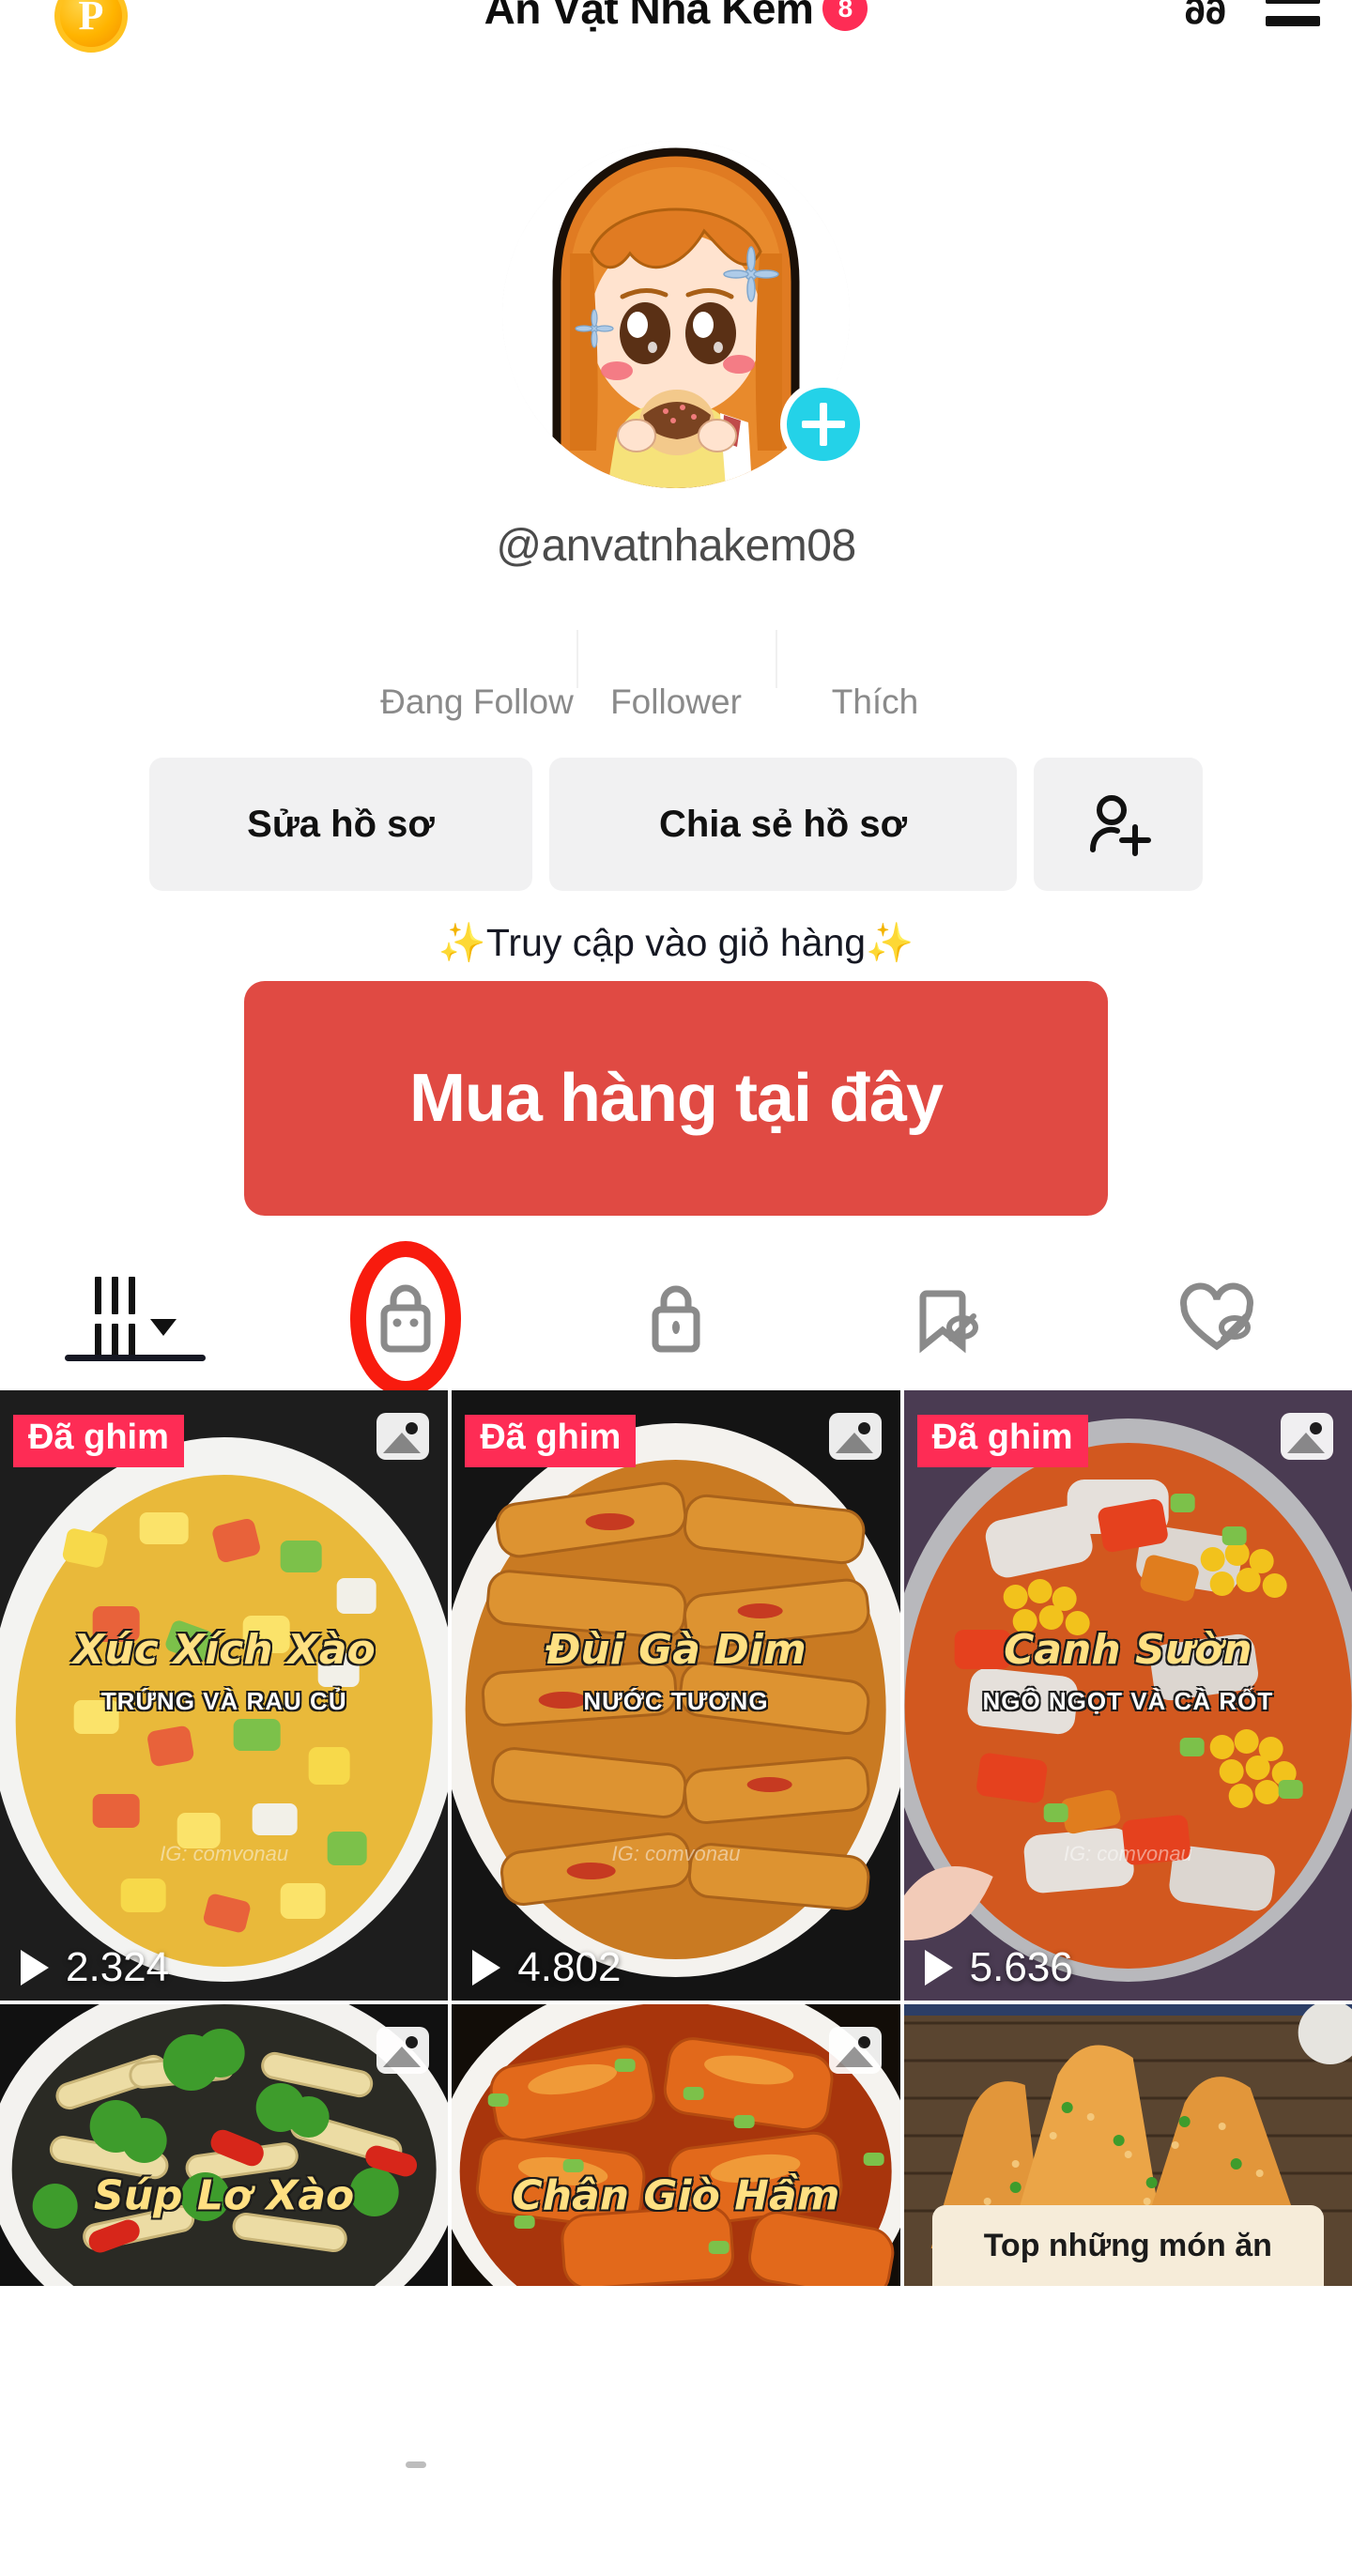  Describe the element at coordinates (676, 1650) in the screenshot. I see `video-title: Đùi Gà Dim` at that location.